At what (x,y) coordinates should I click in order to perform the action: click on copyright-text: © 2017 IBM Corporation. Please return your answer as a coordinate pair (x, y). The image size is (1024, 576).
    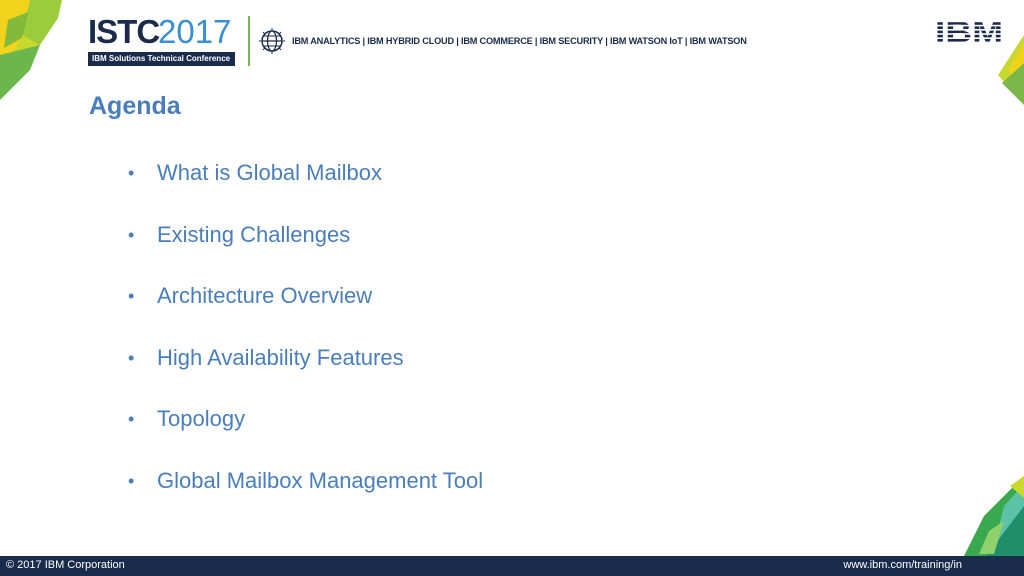
    Looking at the image, I should click on (65, 565).